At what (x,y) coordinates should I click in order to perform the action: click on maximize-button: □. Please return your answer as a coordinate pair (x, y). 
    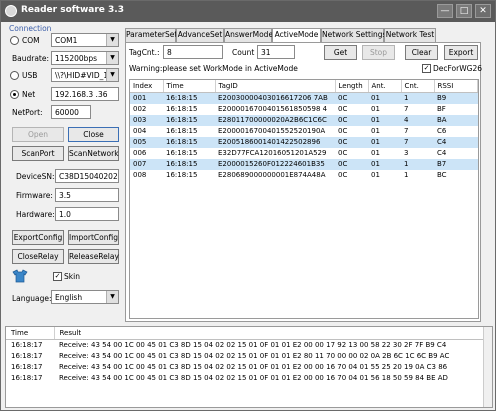
    Looking at the image, I should click on (464, 11).